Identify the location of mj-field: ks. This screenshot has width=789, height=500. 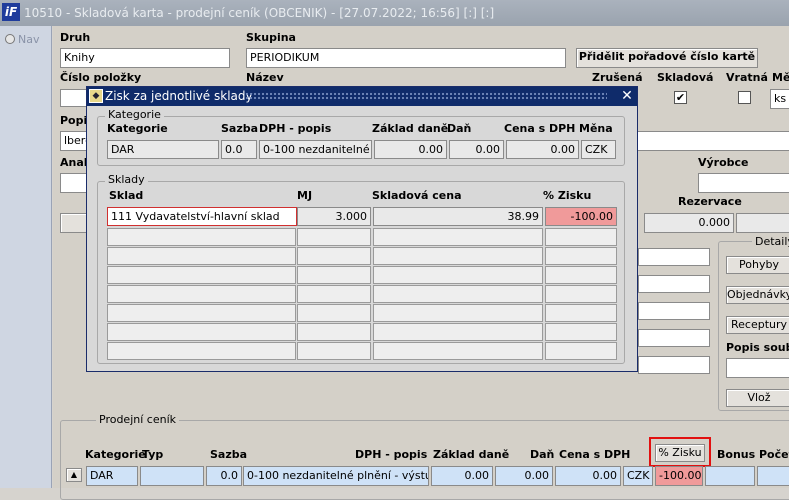
(779, 99).